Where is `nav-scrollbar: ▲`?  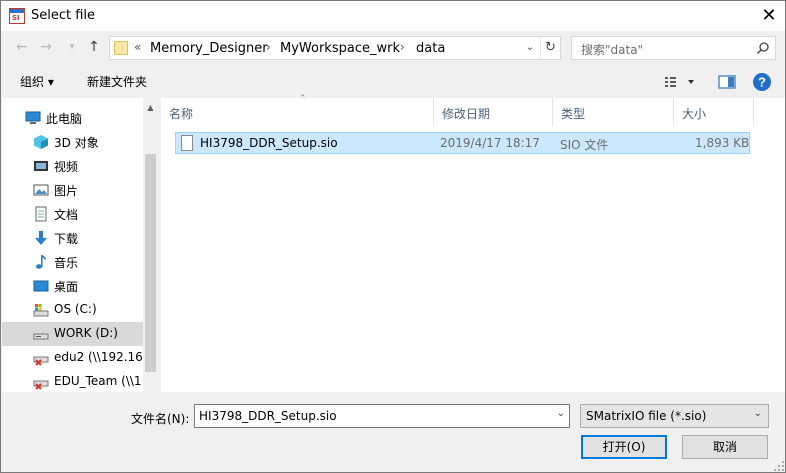
nav-scrollbar: ▲ is located at coordinates (150, 245).